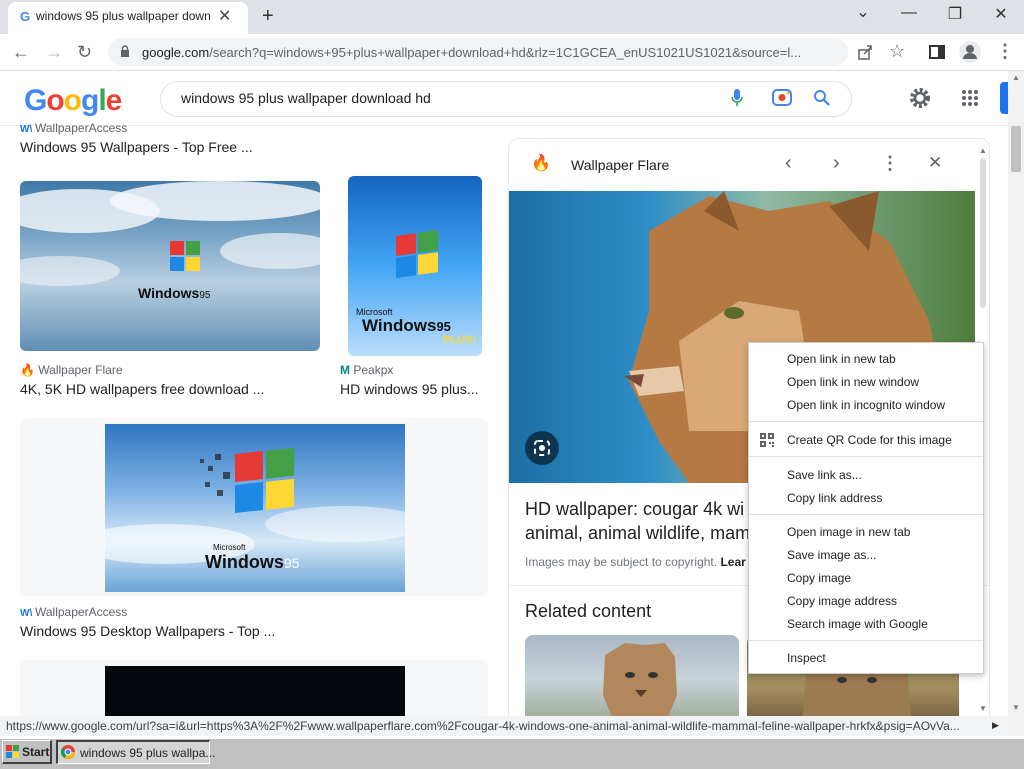 The height and width of the screenshot is (769, 1024). What do you see at coordinates (920, 98) in the screenshot?
I see `settings-gear-icon` at bounding box center [920, 98].